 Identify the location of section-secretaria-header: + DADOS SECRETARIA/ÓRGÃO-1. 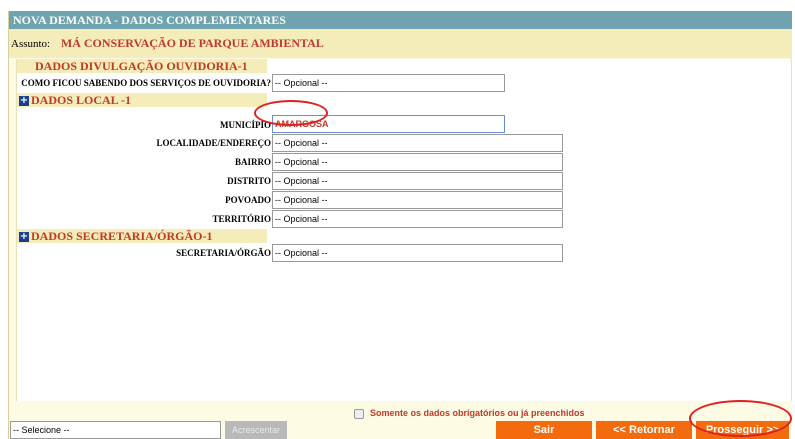
(142, 236).